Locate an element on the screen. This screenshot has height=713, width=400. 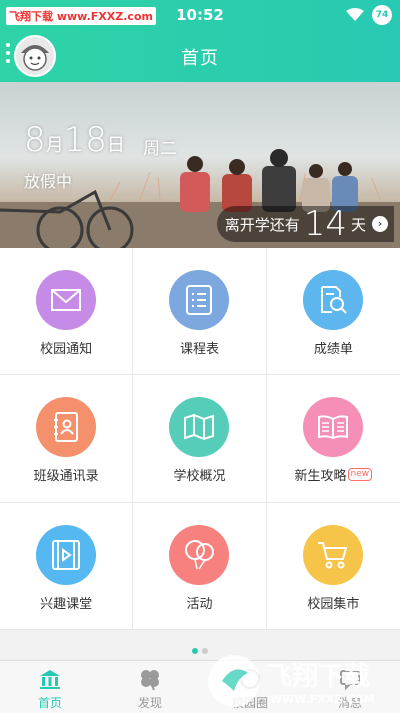
countdown-unit: 天 is located at coordinates (358, 224).